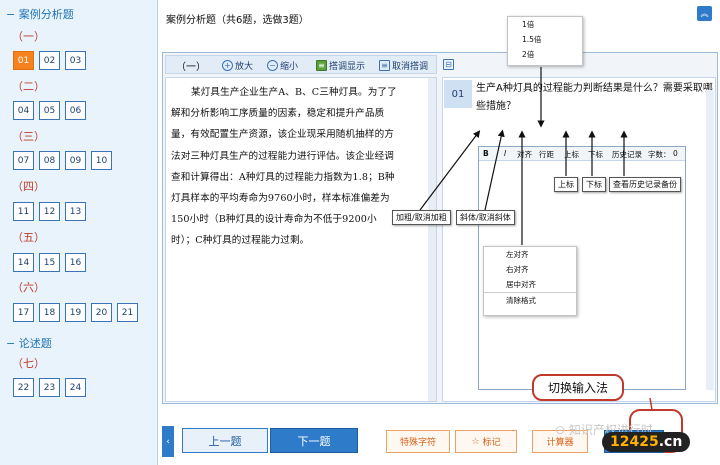 The width and height of the screenshot is (720, 465). Describe the element at coordinates (101, 312) in the screenshot. I see `question-button-20: 20` at that location.